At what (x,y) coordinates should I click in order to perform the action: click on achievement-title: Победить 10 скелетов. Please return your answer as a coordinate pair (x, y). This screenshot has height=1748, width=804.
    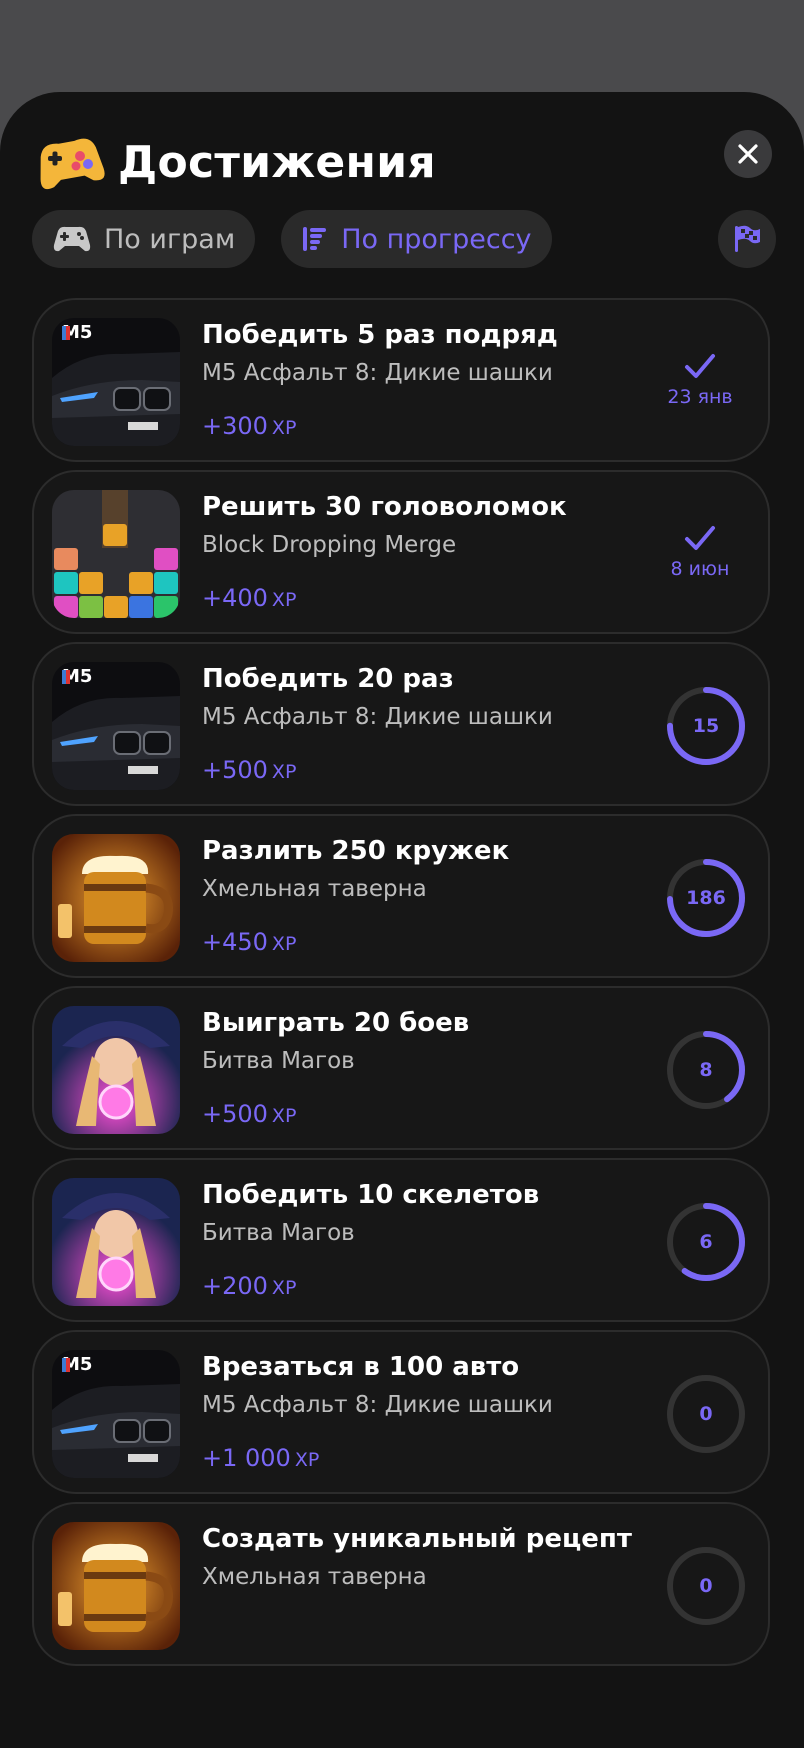
    Looking at the image, I should click on (371, 1195).